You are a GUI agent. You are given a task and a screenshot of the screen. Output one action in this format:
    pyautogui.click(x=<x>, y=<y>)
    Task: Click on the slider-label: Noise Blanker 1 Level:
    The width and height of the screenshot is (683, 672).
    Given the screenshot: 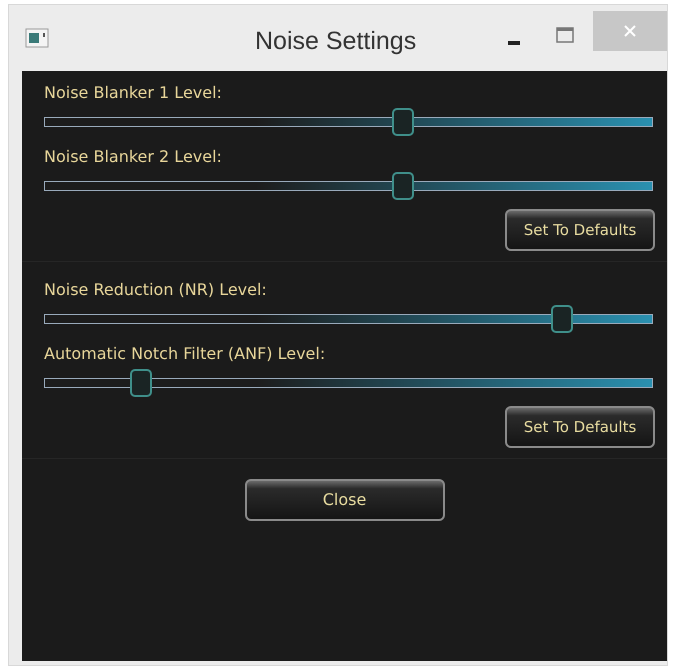 What is the action you would take?
    pyautogui.click(x=133, y=93)
    